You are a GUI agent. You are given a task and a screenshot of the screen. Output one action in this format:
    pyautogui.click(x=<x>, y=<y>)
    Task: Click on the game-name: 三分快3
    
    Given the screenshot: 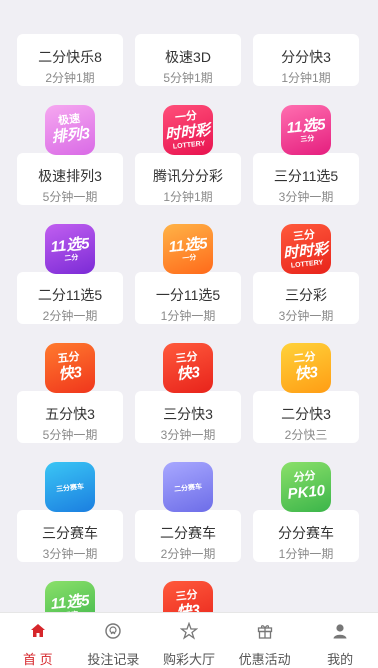 What is the action you would take?
    pyautogui.click(x=188, y=414)
    